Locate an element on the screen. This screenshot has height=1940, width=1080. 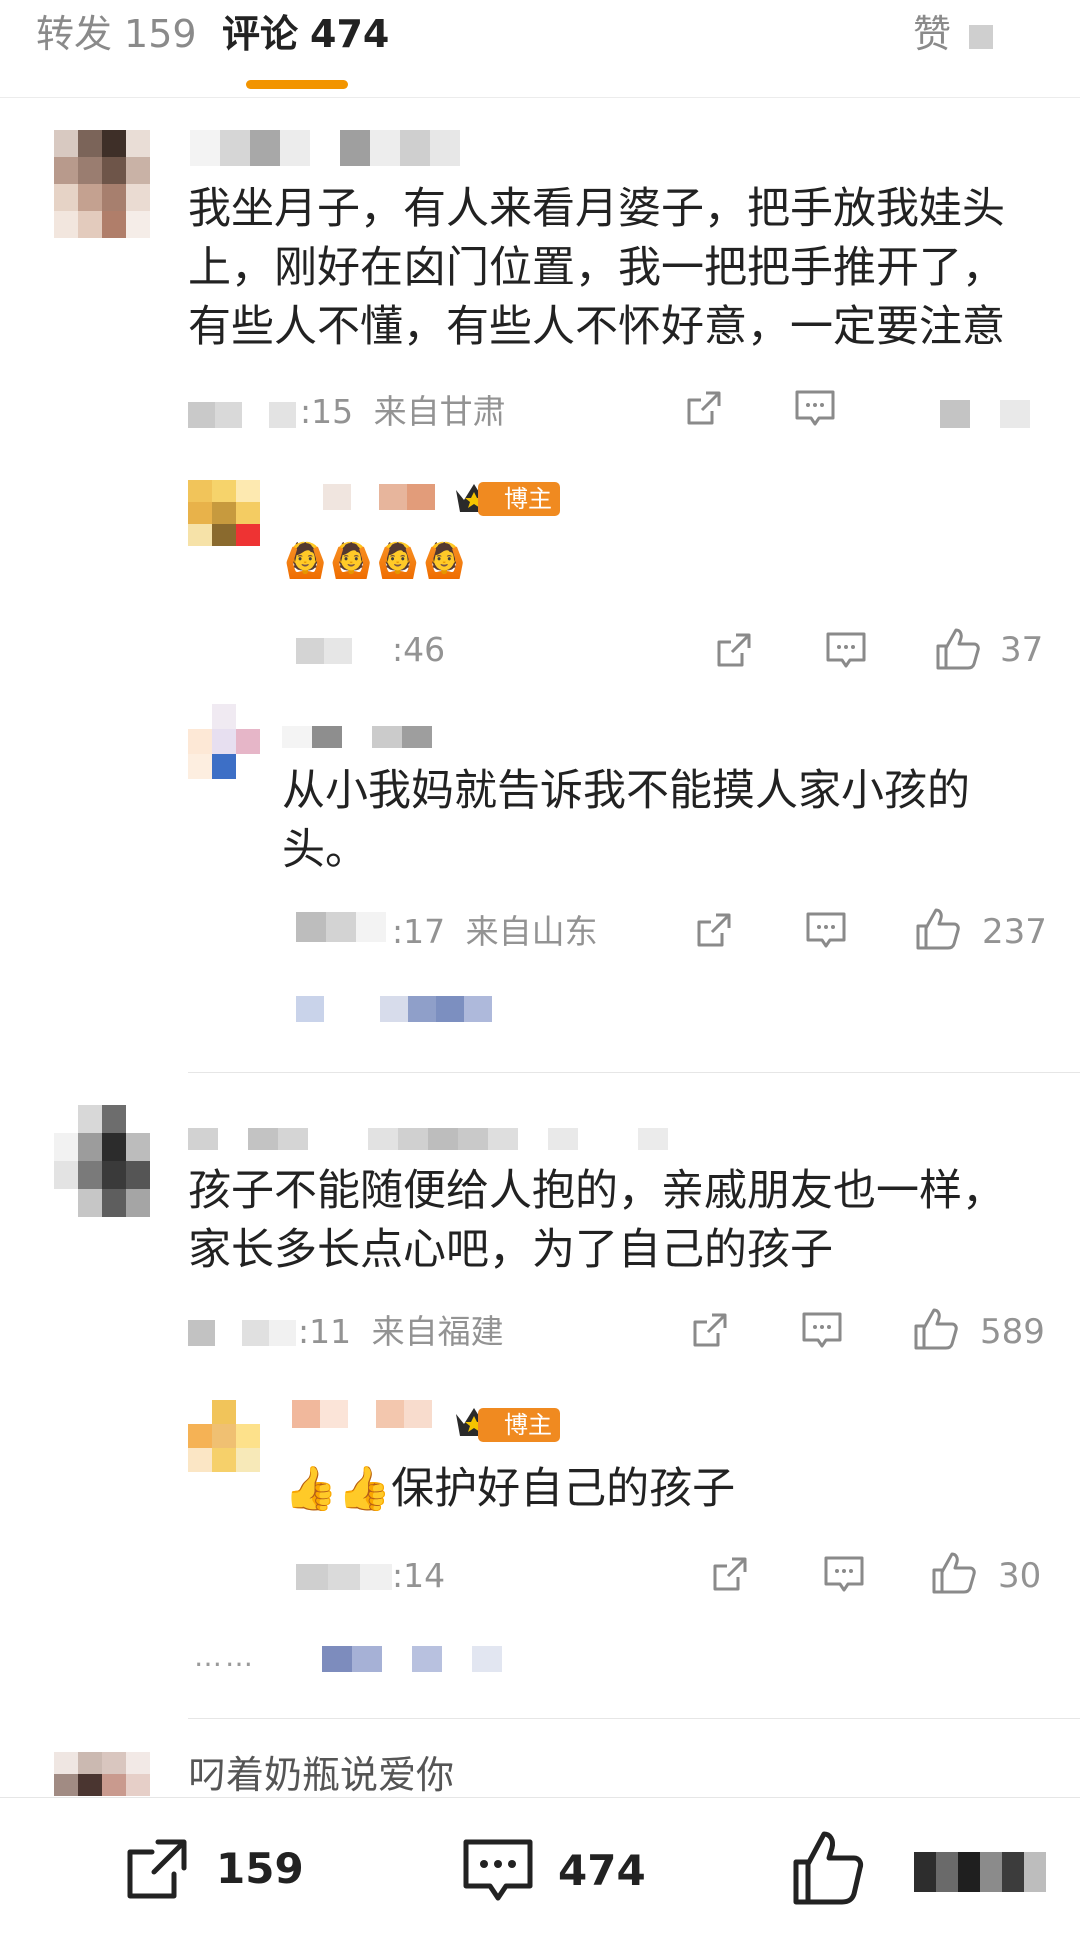
like-count: 37 is located at coordinates (1022, 650).